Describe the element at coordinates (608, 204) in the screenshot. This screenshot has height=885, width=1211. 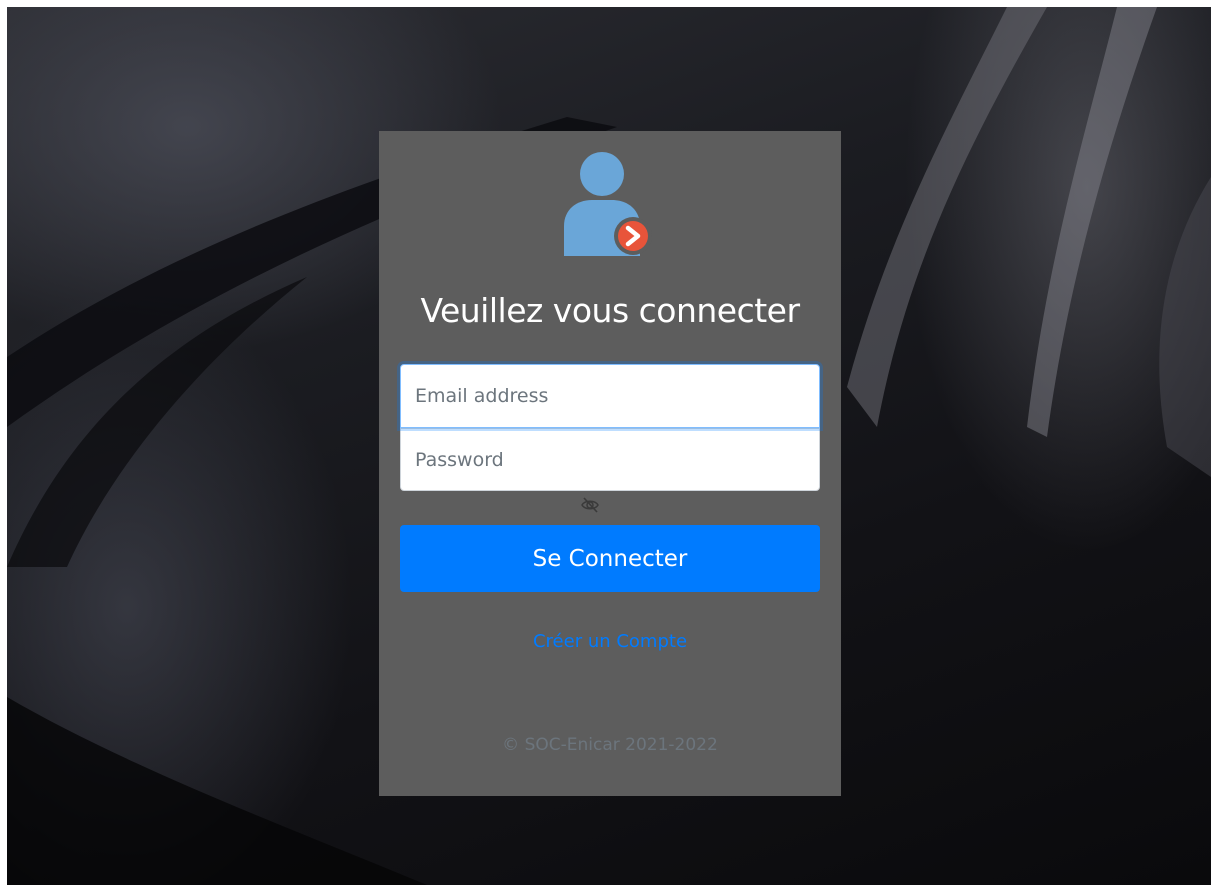
I see `user-login-icon` at that location.